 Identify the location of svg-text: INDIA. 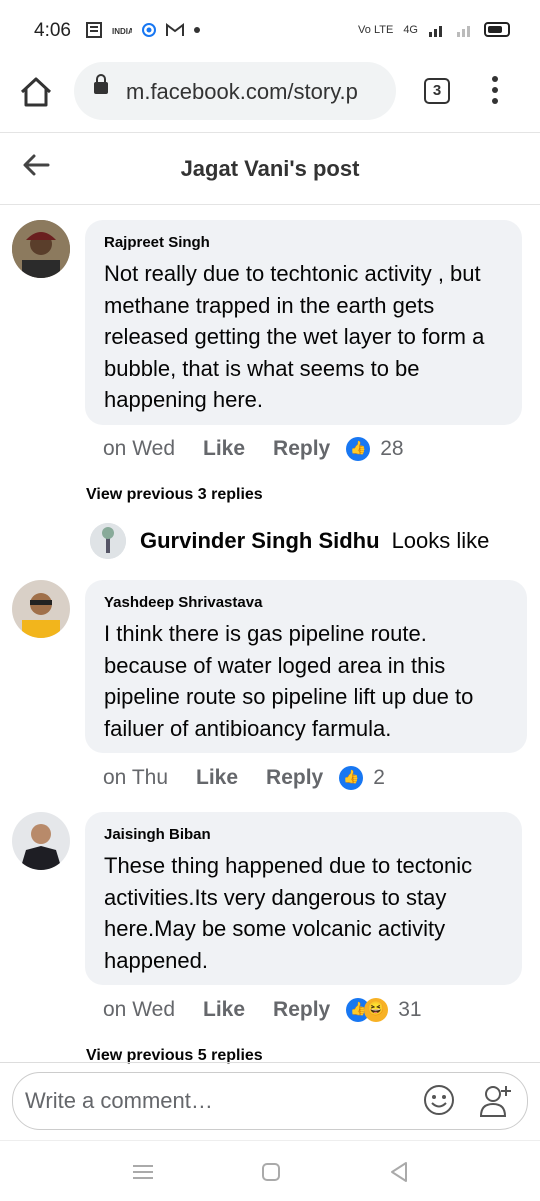
(122, 31).